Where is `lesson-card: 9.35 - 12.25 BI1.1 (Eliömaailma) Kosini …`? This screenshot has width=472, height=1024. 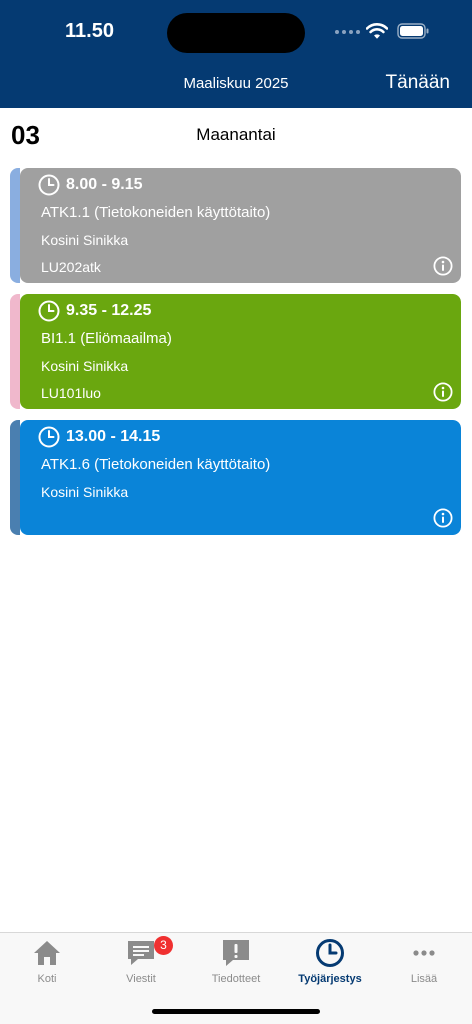 lesson-card: 9.35 - 12.25 BI1.1 (Eliömaailma) Kosini … is located at coordinates (235, 351).